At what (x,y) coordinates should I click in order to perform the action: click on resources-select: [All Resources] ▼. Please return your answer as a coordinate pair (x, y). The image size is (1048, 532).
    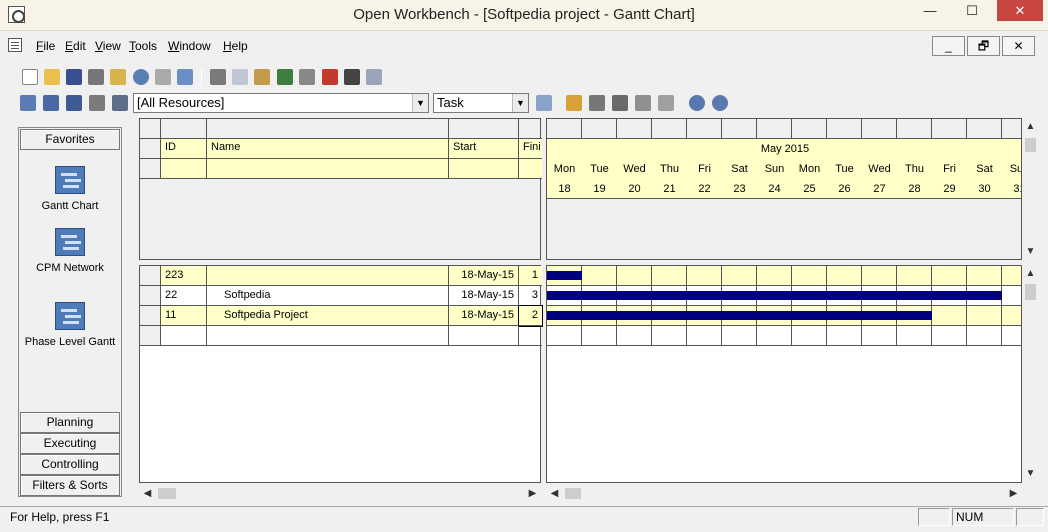
    Looking at the image, I should click on (281, 103).